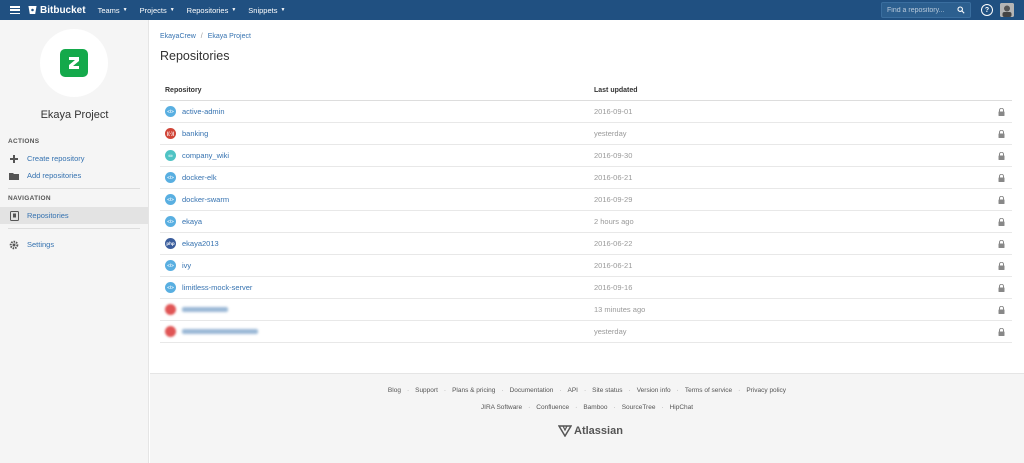 This screenshot has height=463, width=1024. Describe the element at coordinates (613, 287) in the screenshot. I see `last-updated-cell: 2016-09-16` at that location.